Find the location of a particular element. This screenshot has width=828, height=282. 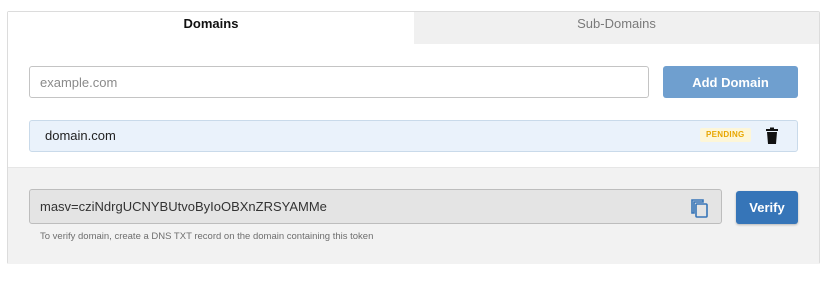

domain-name: domain.com is located at coordinates (80, 135).